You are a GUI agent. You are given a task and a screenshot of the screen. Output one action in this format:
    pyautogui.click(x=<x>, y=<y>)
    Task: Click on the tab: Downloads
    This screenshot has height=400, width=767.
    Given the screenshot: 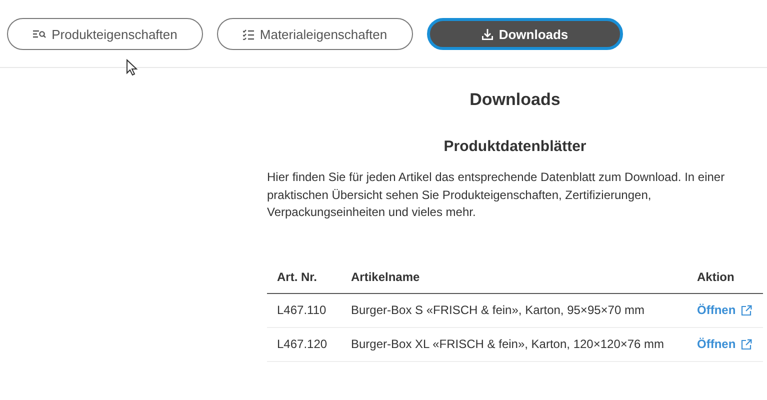 What is the action you would take?
    pyautogui.click(x=525, y=34)
    